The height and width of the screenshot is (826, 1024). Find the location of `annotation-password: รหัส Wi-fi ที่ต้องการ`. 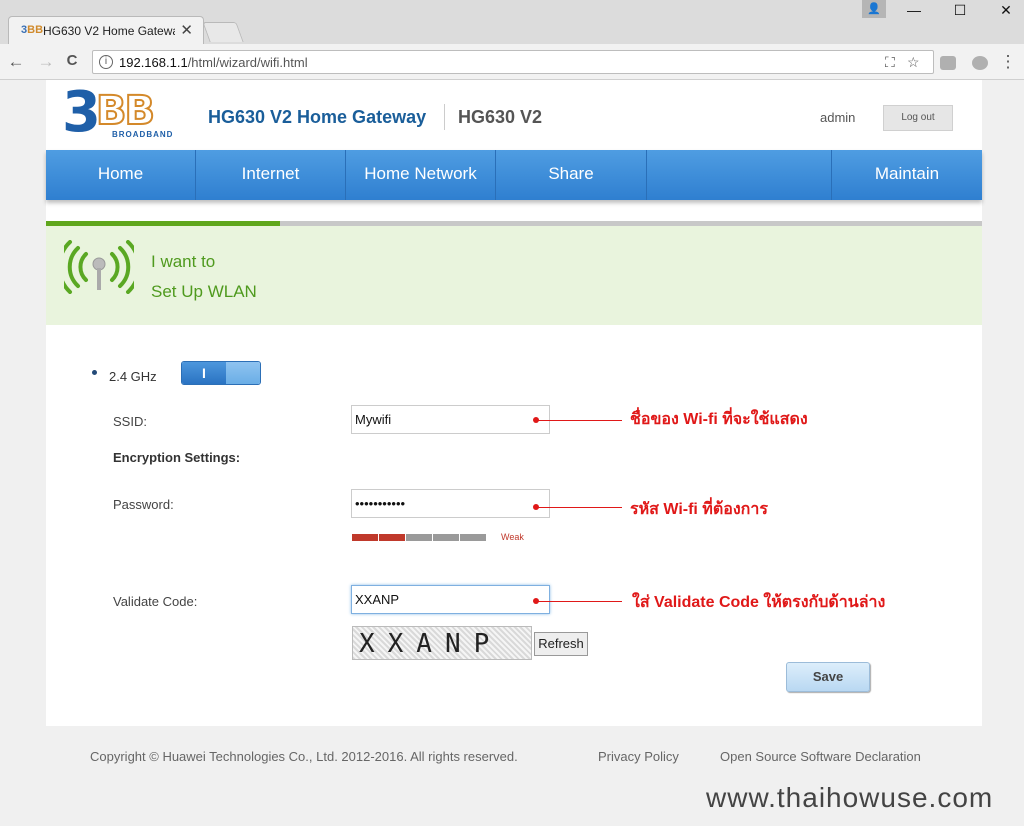

annotation-password: รหัส Wi-fi ที่ต้องการ is located at coordinates (699, 509).